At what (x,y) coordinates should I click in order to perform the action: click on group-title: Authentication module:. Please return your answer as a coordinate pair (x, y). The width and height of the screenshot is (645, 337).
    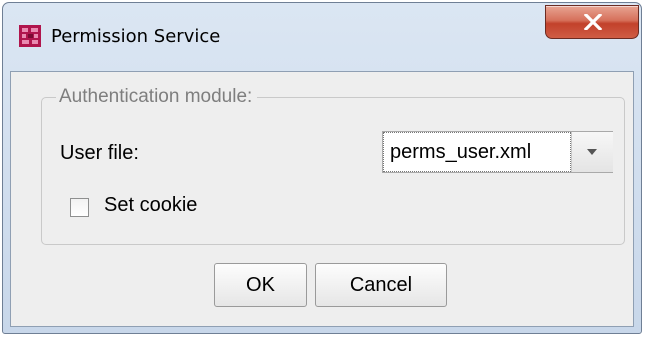
    Looking at the image, I should click on (157, 97).